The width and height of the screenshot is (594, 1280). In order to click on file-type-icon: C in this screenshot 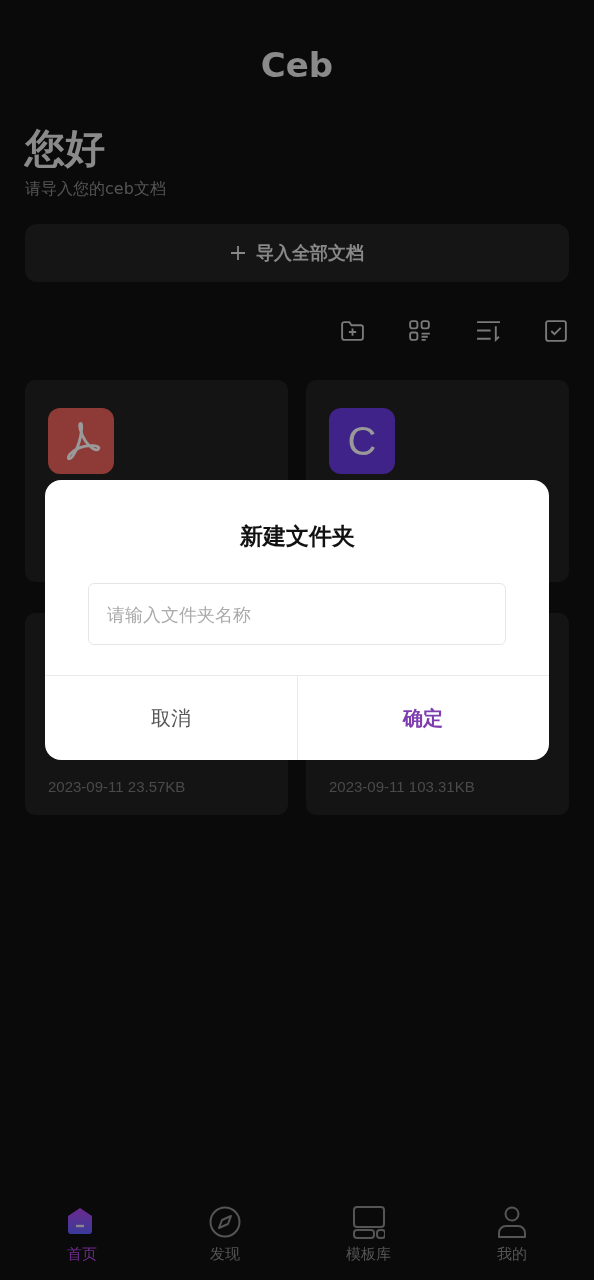, I will do `click(362, 441)`.